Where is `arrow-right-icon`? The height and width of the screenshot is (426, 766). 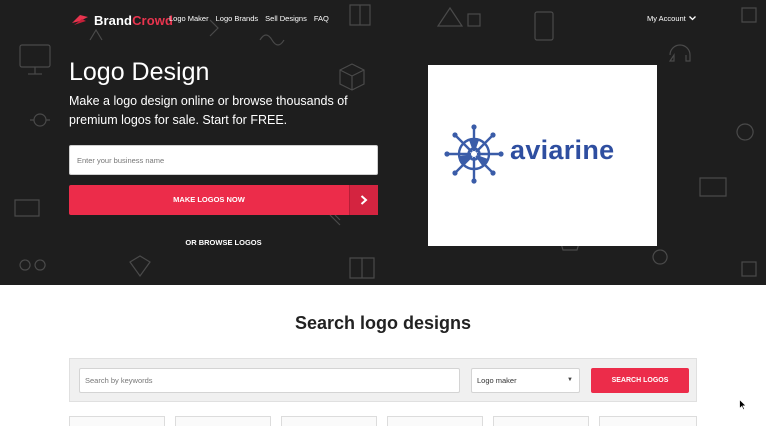
arrow-right-icon is located at coordinates (364, 200).